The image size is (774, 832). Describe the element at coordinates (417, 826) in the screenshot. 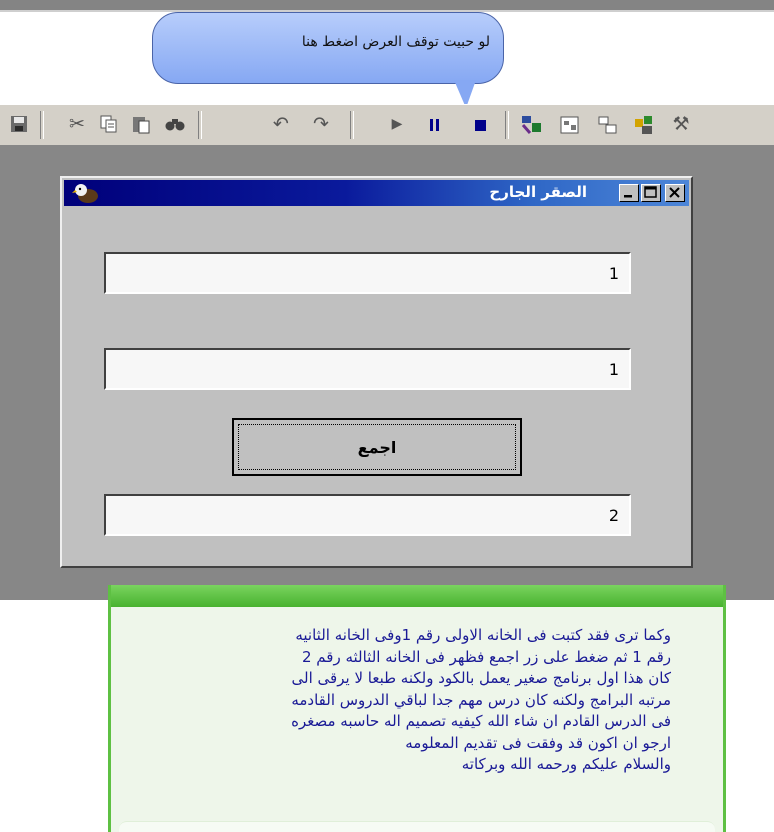

I see `explanation-panel-footer` at that location.